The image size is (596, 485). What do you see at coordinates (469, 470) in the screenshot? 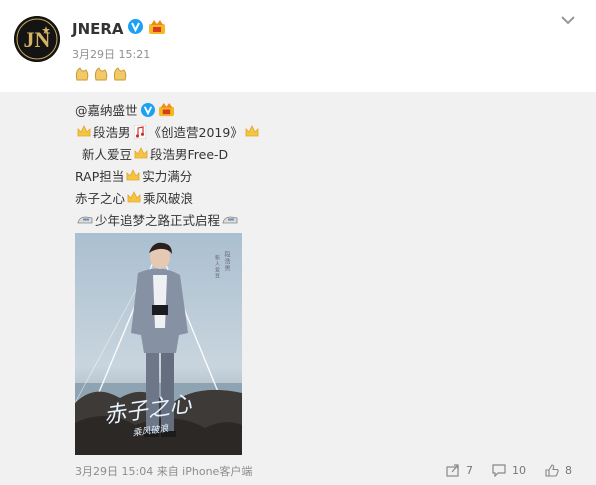
I see `forward-count: 7` at bounding box center [469, 470].